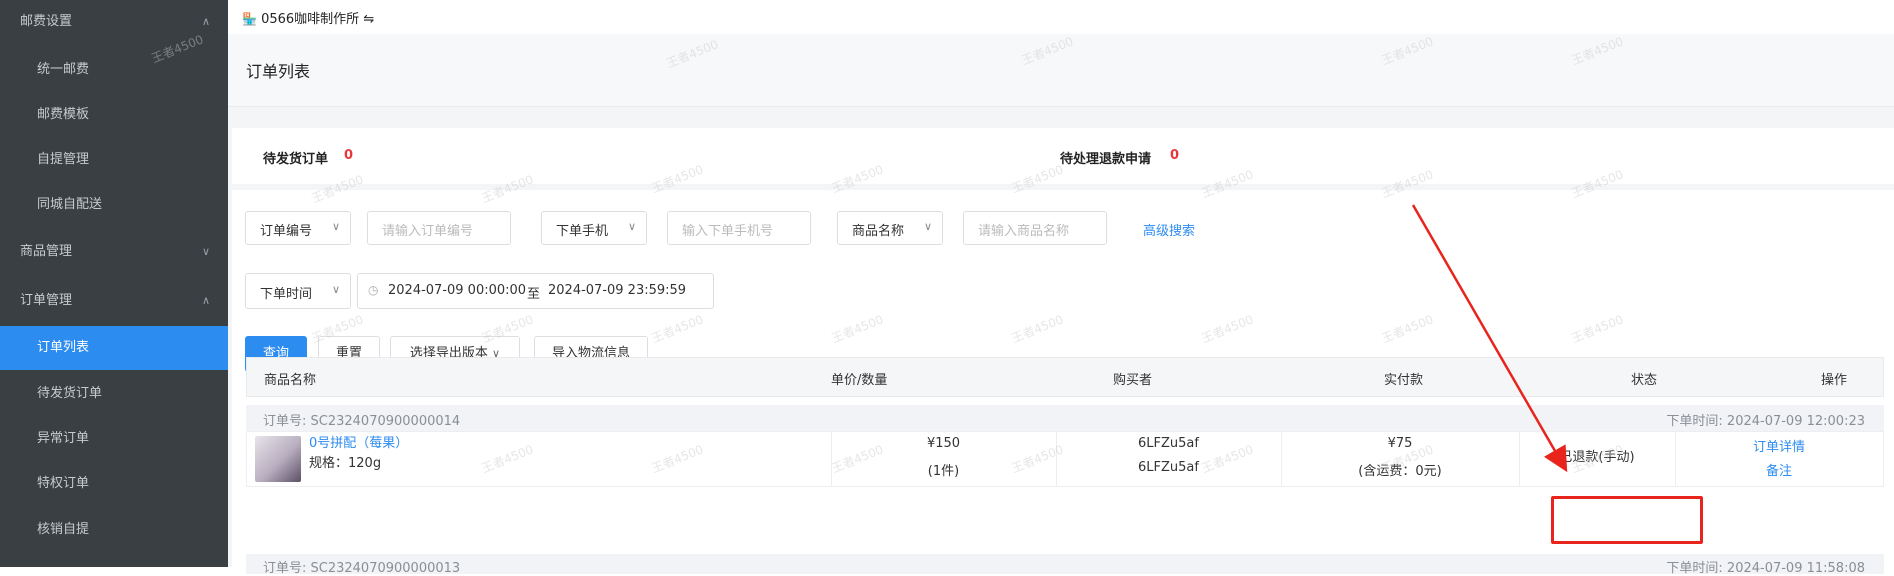 The height and width of the screenshot is (576, 1894). Describe the element at coordinates (114, 530) in the screenshot. I see `sidebar-item: 核销自提` at that location.